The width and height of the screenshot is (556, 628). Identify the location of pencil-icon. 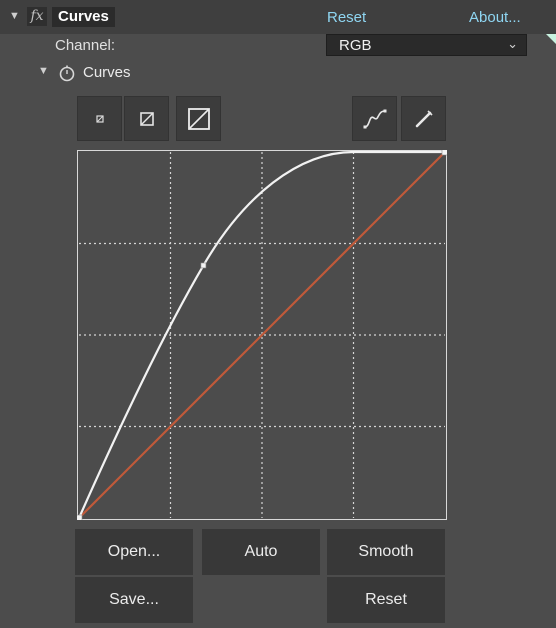
(424, 118).